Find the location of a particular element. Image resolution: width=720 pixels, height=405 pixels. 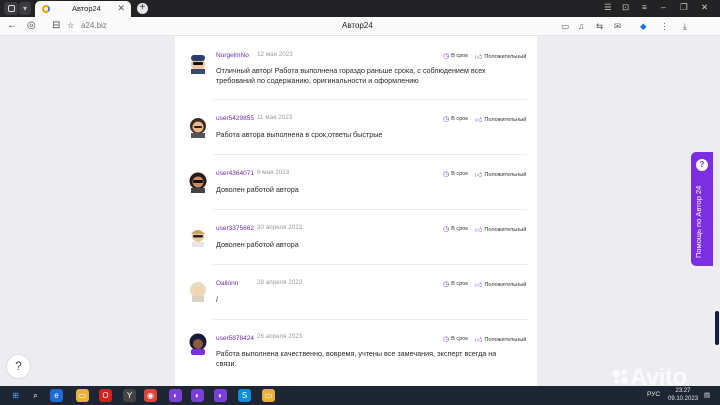

question-icon: ? is located at coordinates (702, 165).